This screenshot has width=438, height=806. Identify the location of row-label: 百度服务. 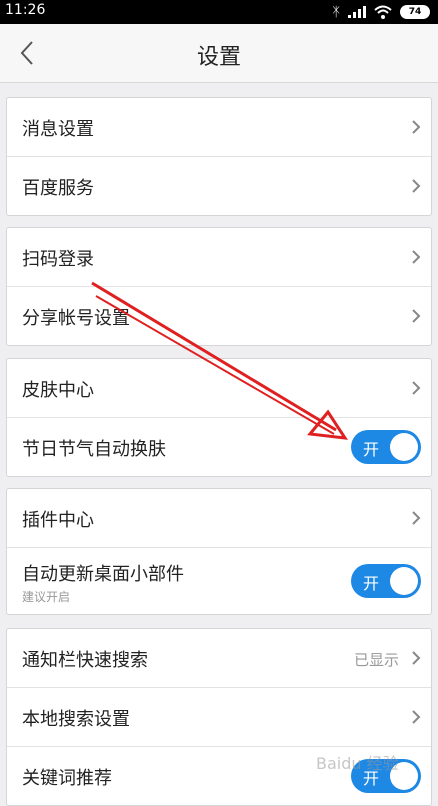
(58, 188).